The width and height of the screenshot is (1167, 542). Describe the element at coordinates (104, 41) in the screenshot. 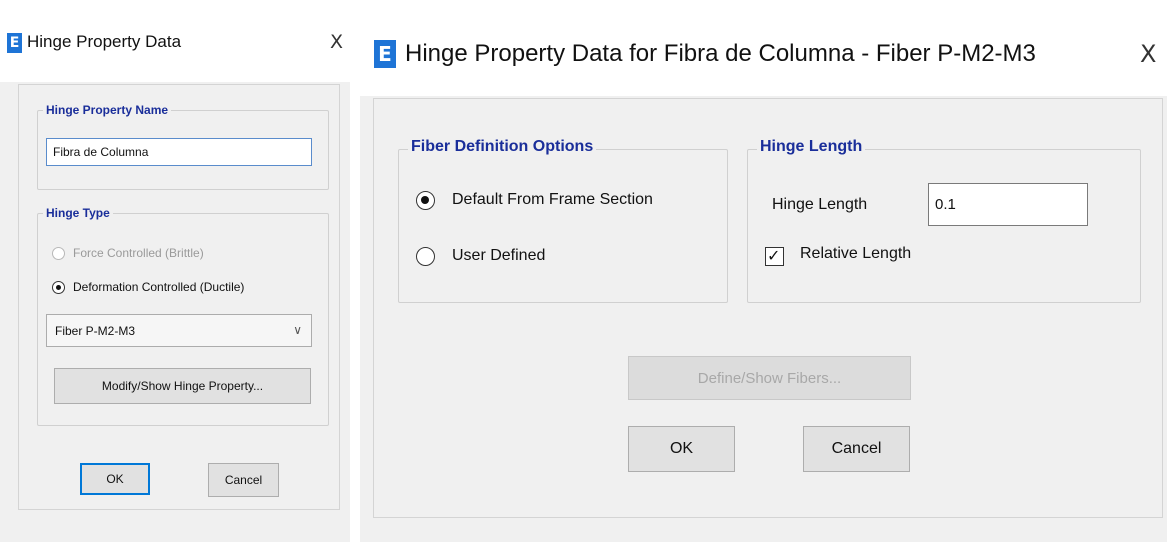

I see `left-dialog-title: Hinge Property Data` at that location.